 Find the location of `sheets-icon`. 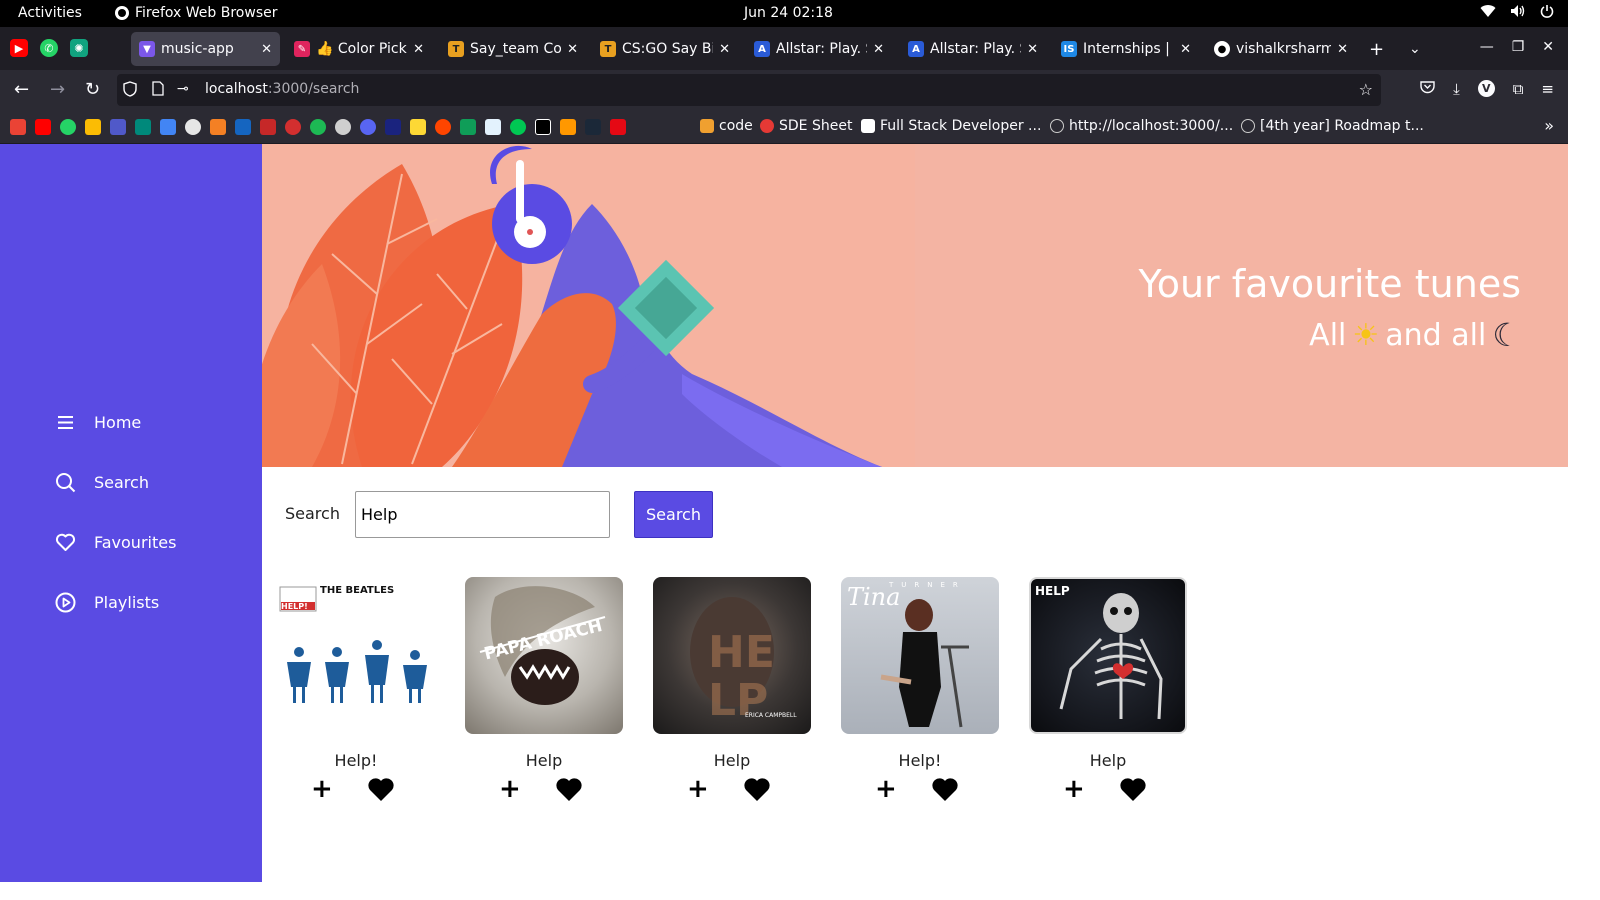

sheets-icon is located at coordinates (468, 127).